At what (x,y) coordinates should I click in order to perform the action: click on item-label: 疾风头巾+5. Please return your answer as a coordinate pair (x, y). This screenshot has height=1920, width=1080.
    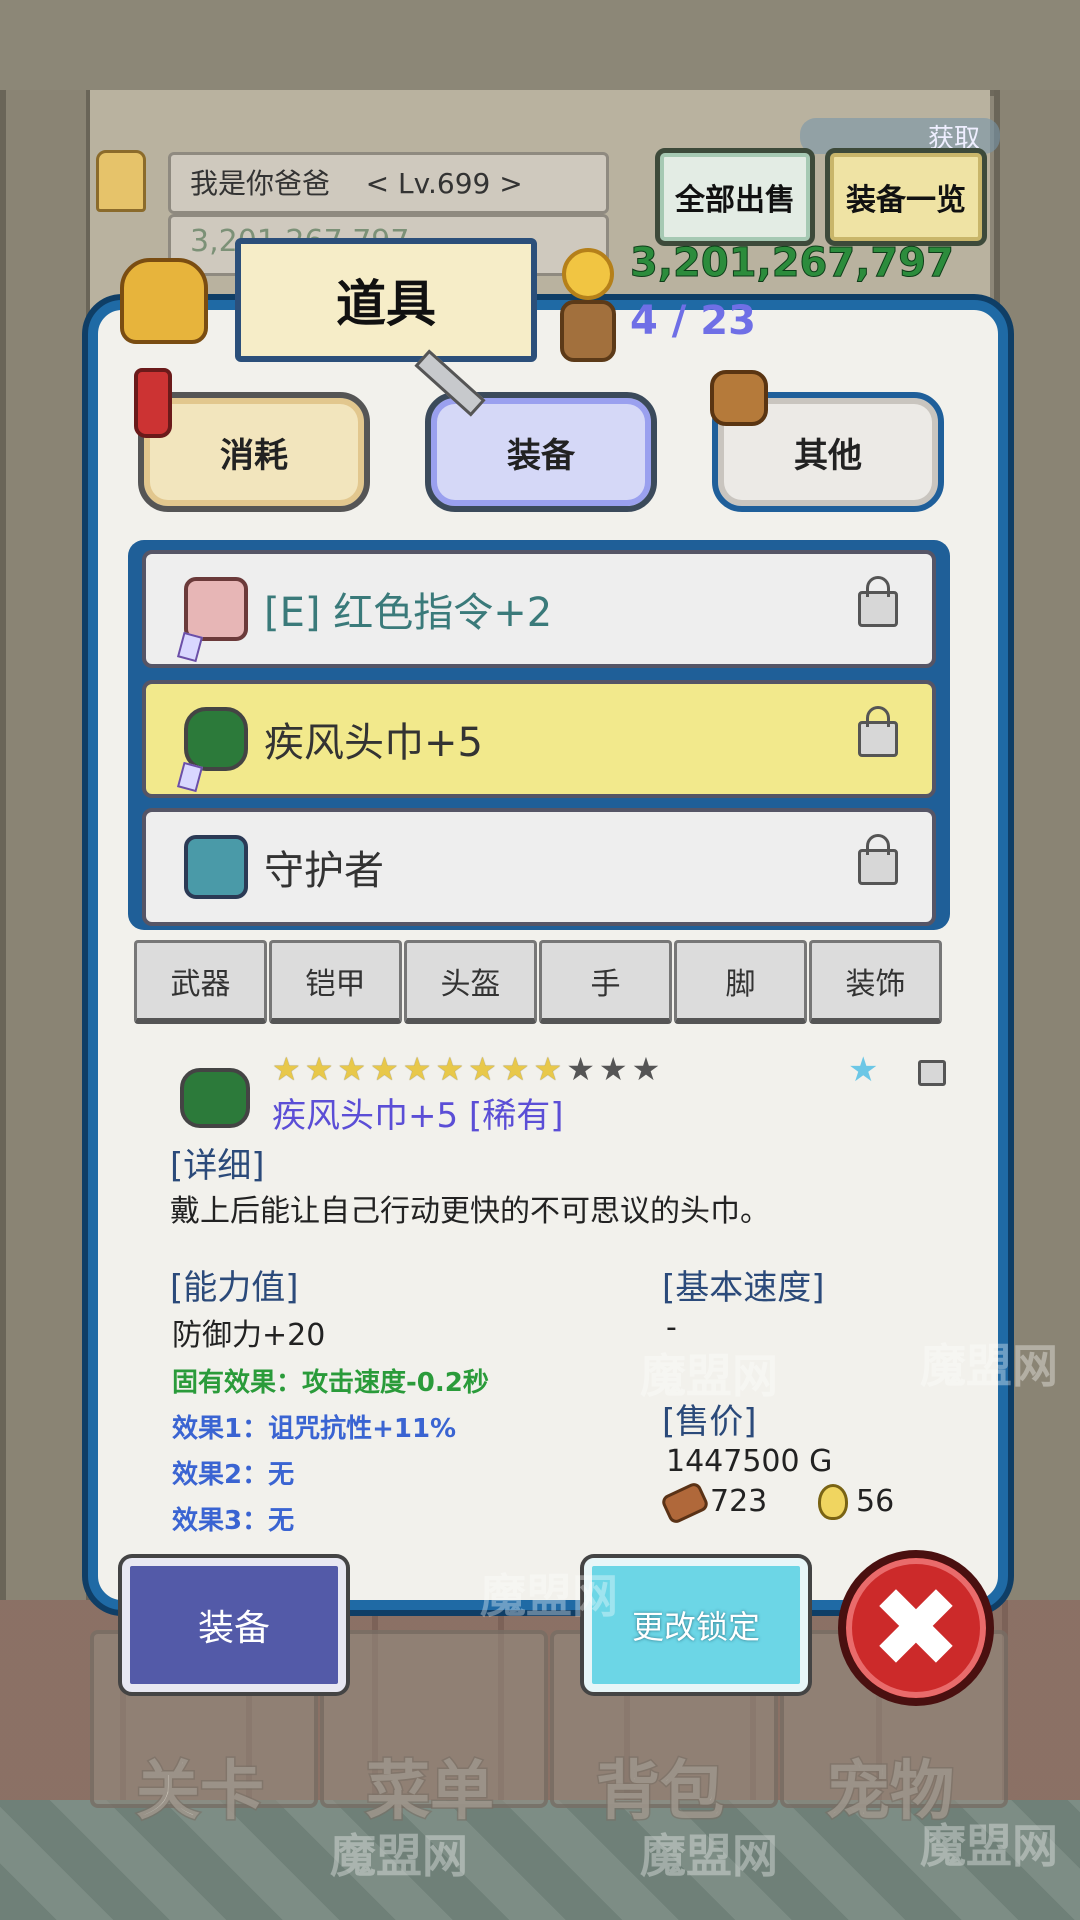
    Looking at the image, I should click on (373, 743).